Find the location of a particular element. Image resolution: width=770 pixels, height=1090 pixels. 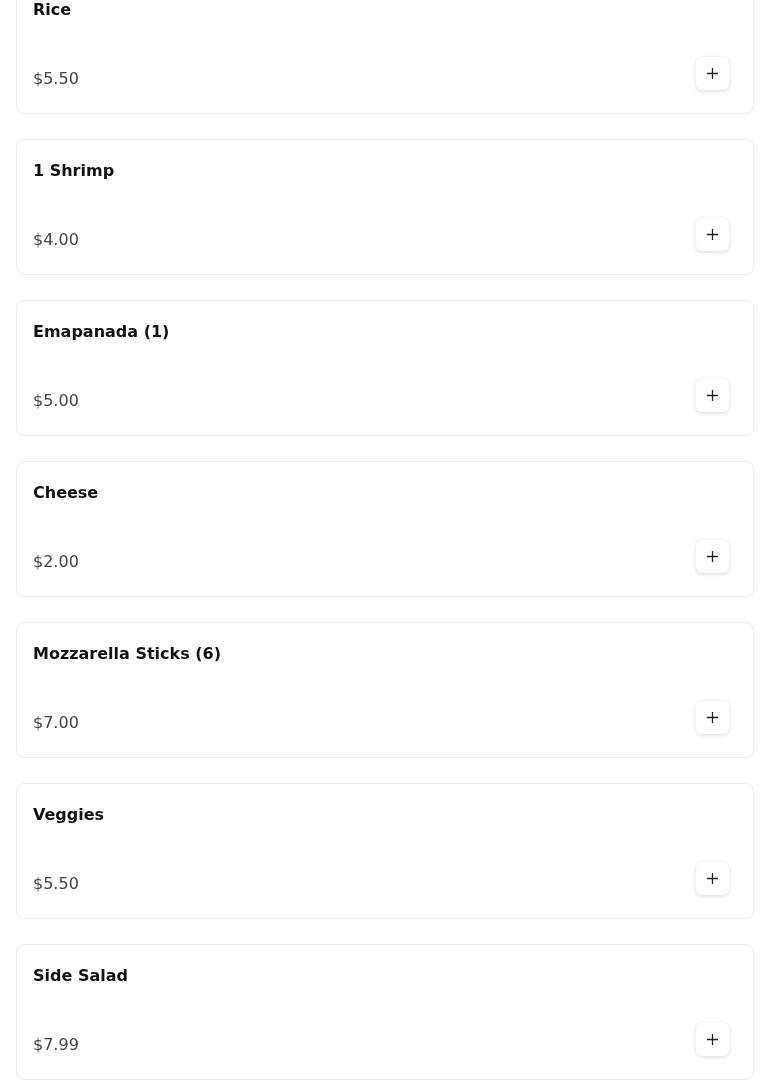

item-price: $7.99 is located at coordinates (56, 1045).